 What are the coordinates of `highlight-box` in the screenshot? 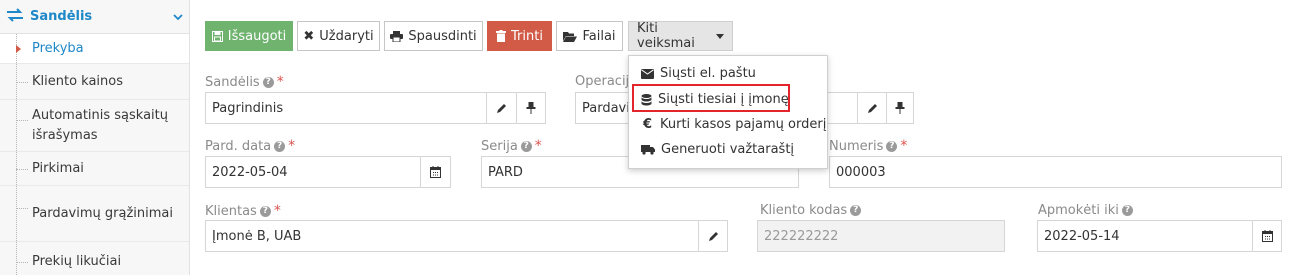 It's located at (711, 98).